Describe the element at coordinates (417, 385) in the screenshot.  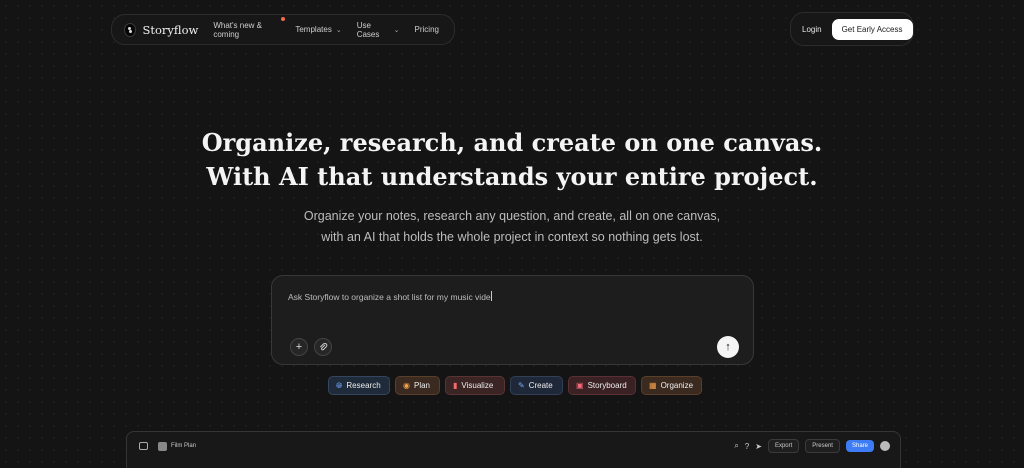
I see `chip-plan: ◉ Plan` at that location.